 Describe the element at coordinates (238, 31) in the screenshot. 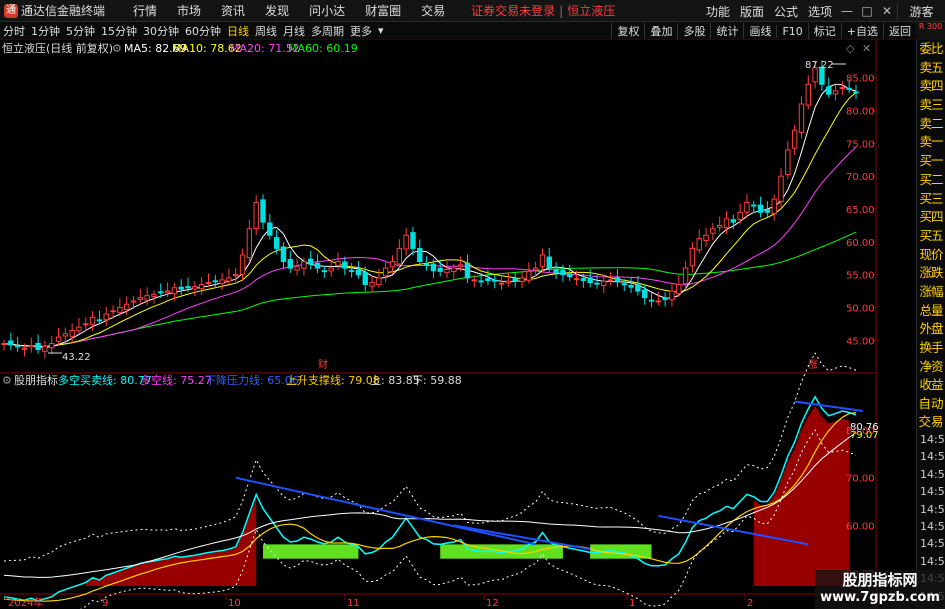

I see `period-daily: 日线` at that location.